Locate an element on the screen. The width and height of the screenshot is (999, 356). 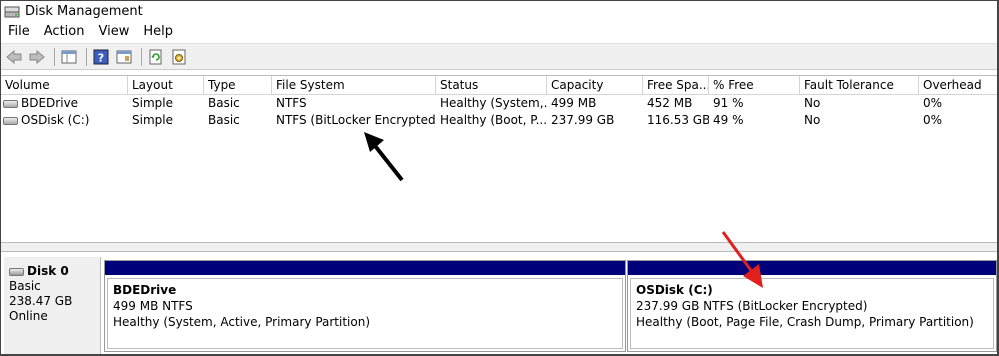
column-header-fault-tolerance: Fault Tolerance is located at coordinates (859, 85).